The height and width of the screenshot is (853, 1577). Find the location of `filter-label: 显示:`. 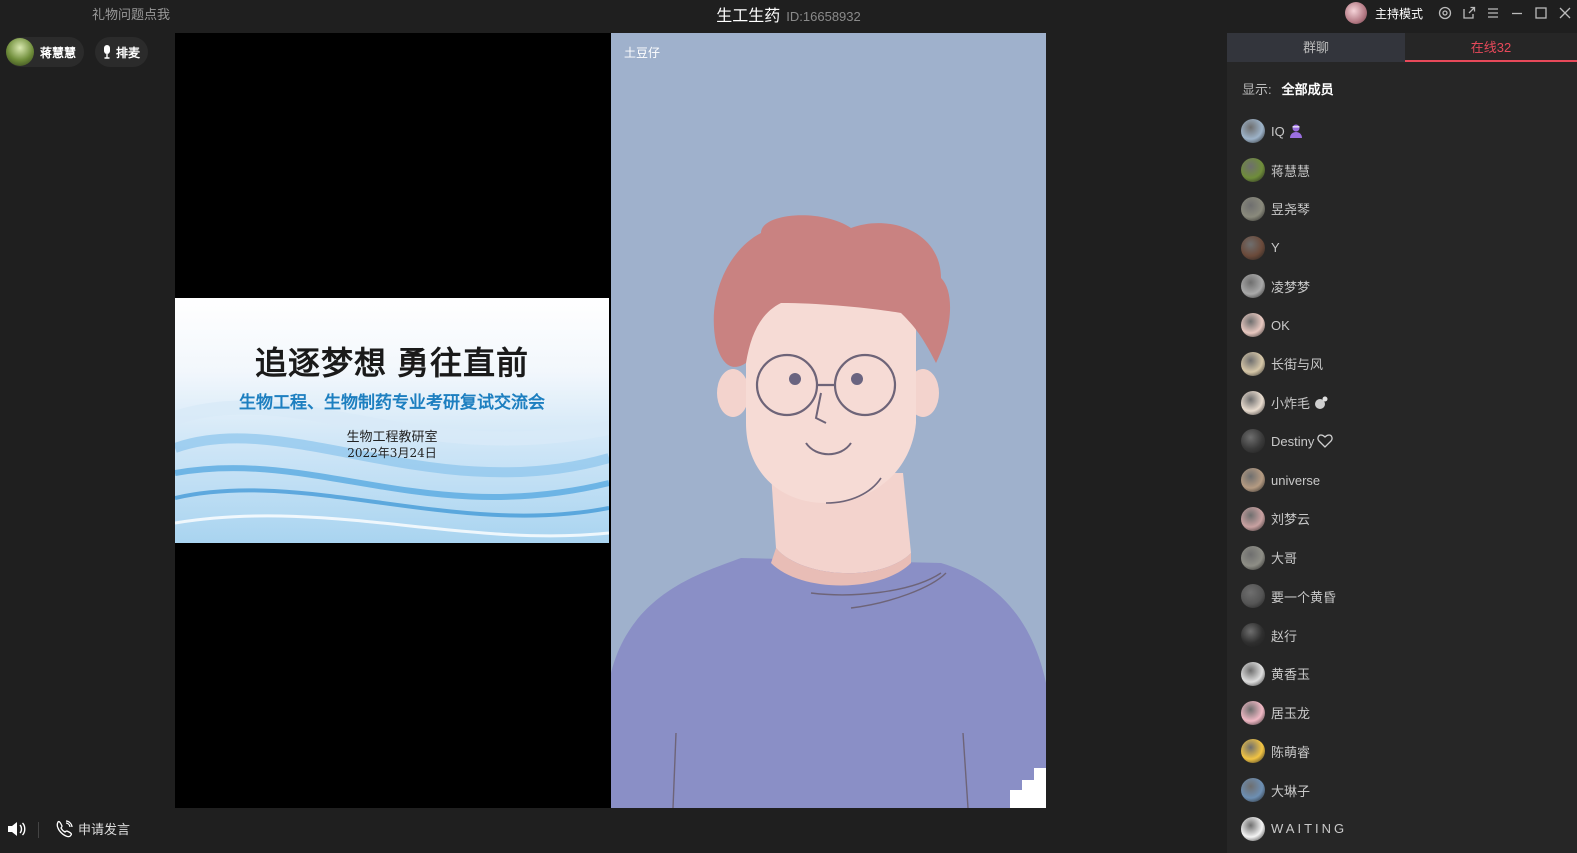

filter-label: 显示: is located at coordinates (1257, 89).